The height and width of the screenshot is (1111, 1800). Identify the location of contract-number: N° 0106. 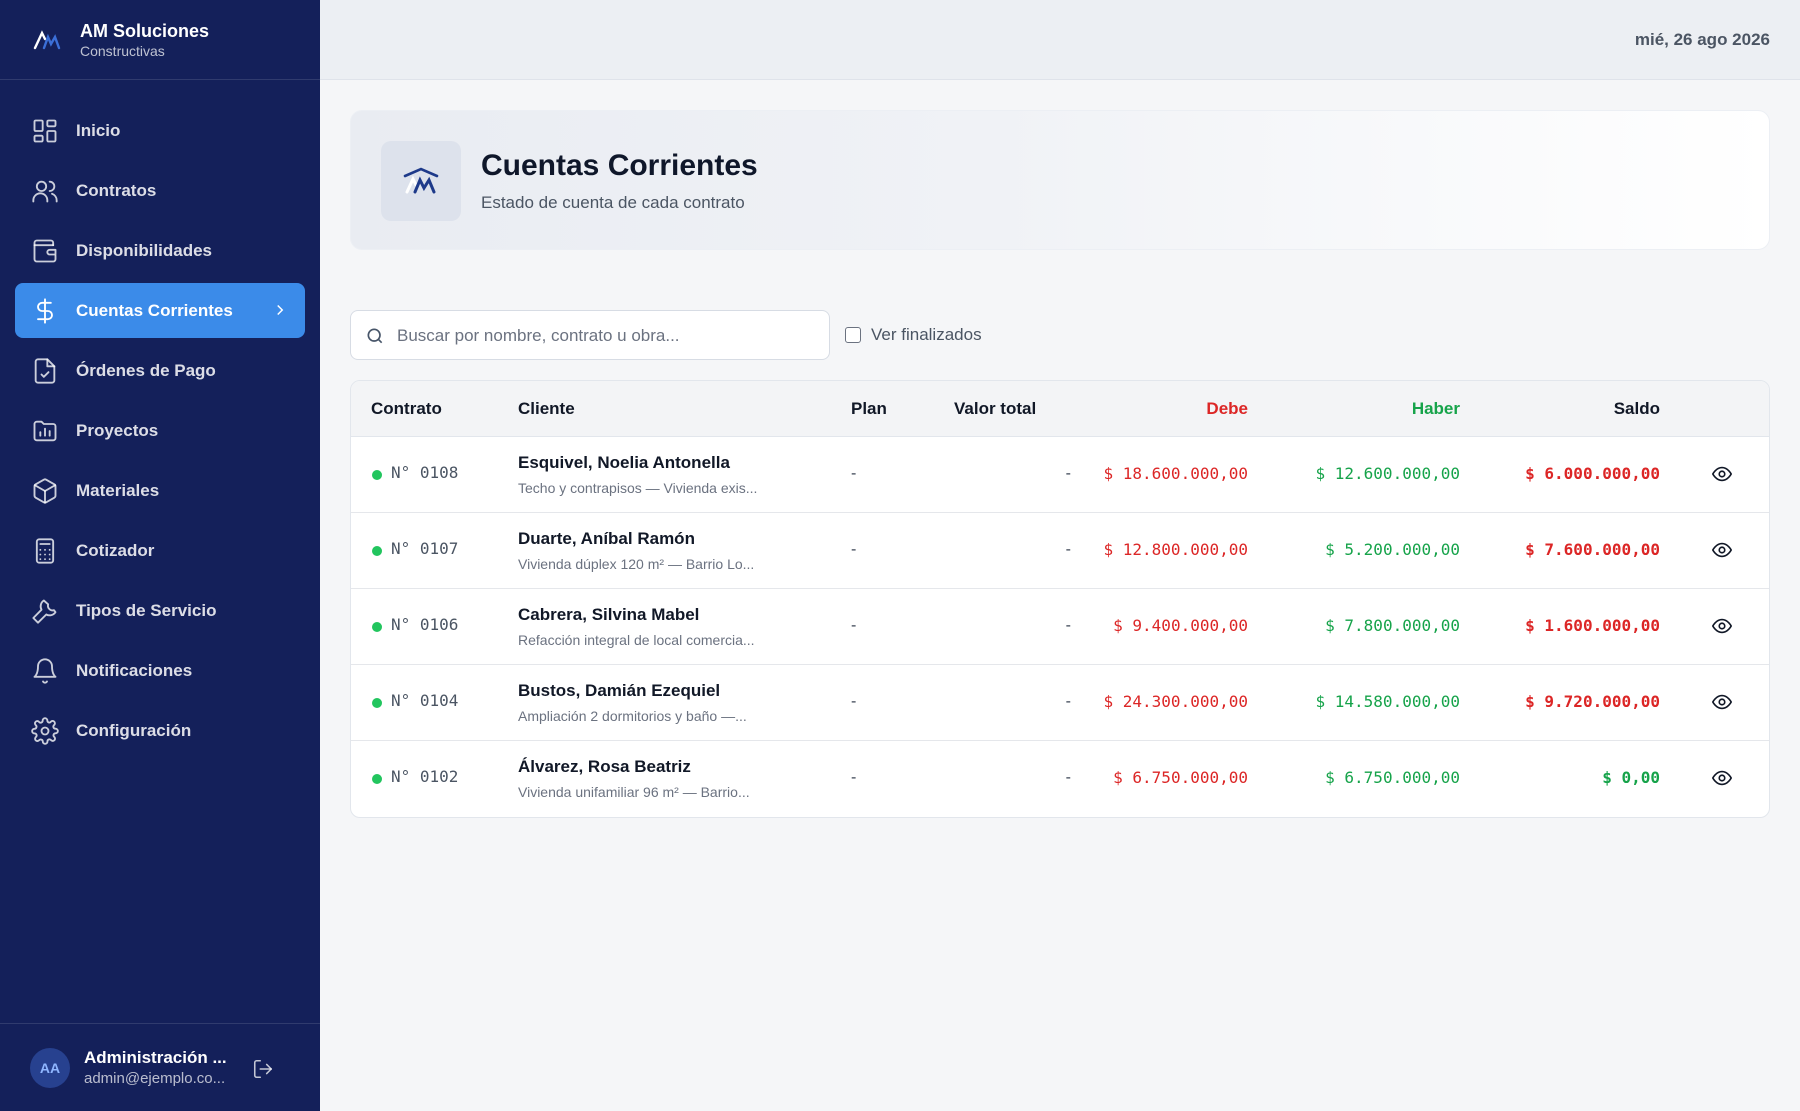
(425, 624).